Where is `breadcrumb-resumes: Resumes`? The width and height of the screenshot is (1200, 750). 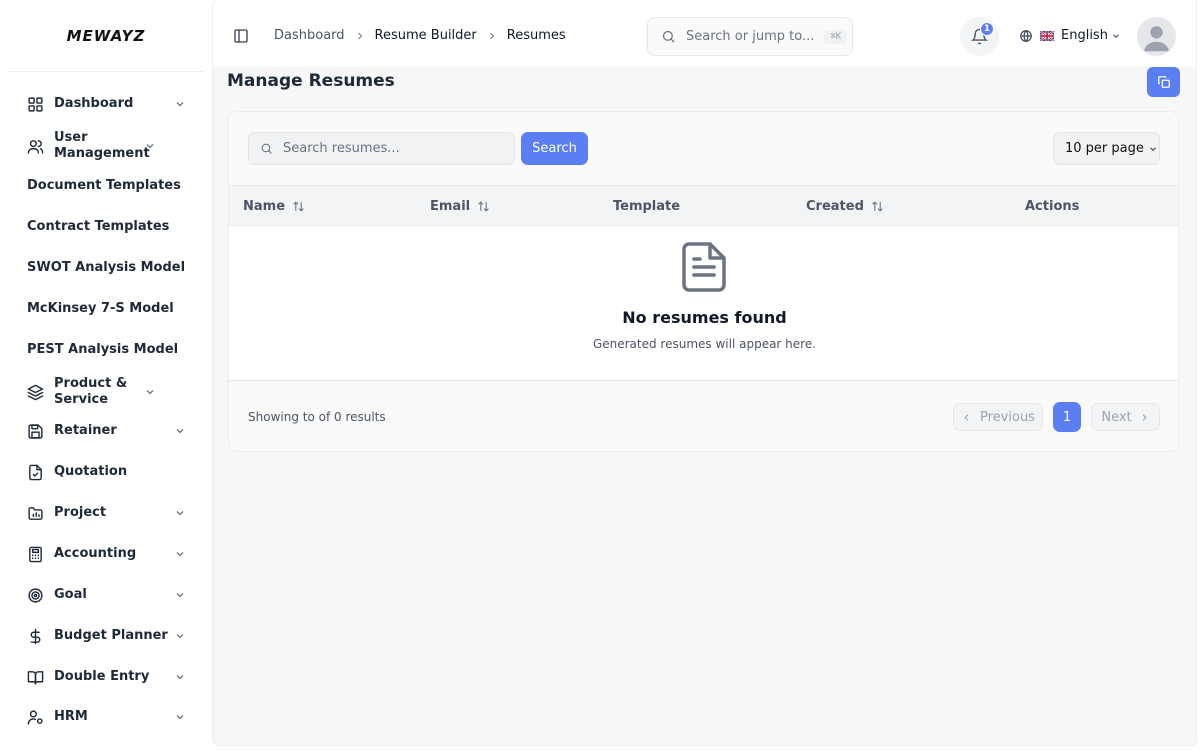 breadcrumb-resumes: Resumes is located at coordinates (536, 35).